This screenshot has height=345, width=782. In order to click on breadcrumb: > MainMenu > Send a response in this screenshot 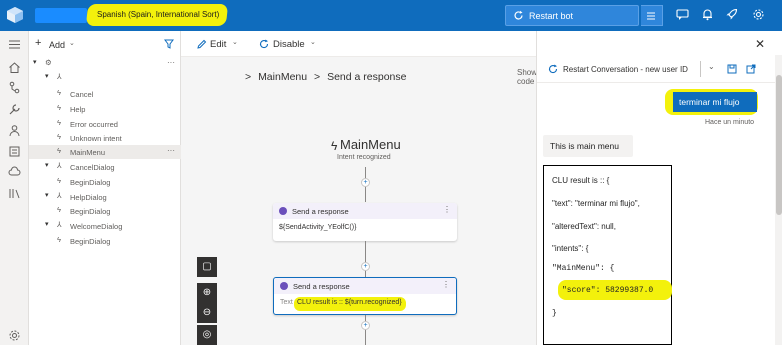, I will do `click(325, 77)`.